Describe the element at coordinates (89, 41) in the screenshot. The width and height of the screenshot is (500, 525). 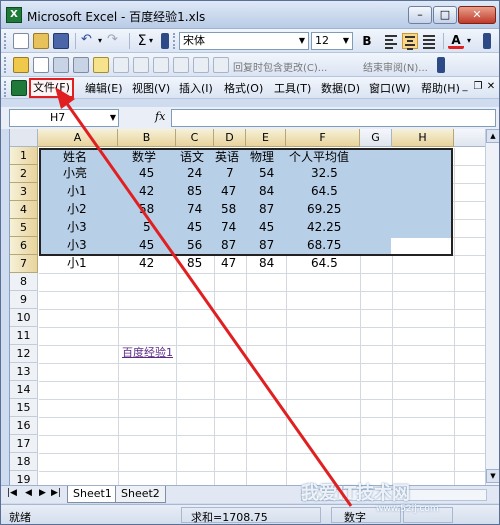
I see `undo-icon: ↶` at that location.